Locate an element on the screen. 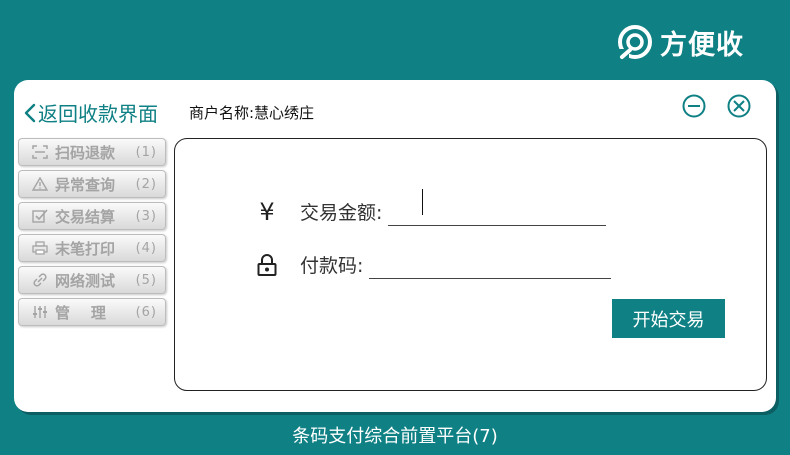 This screenshot has width=790, height=455. sidebar-item-label: 异常查询 is located at coordinates (85, 184).